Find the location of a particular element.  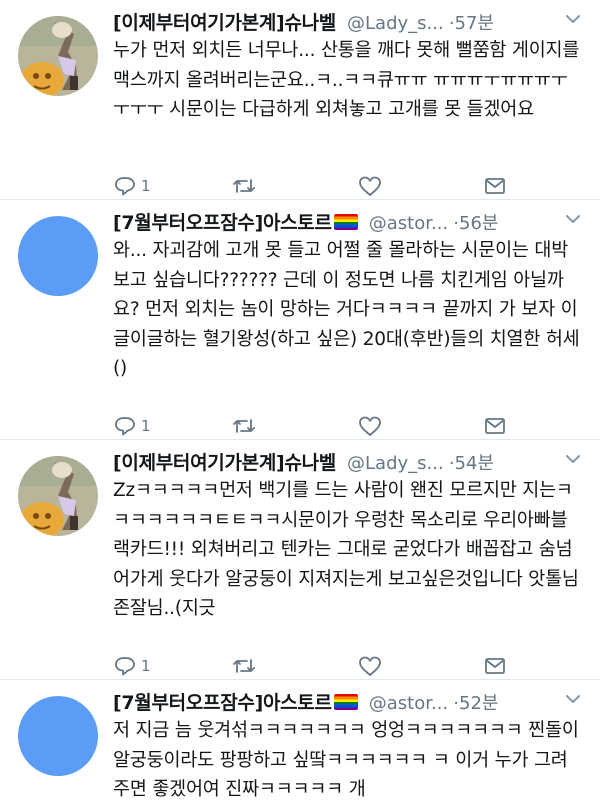

tweet-header: [이제부터여기가본계]슈나벨 @Lady_s... ·57분 is located at coordinates (348, 21).